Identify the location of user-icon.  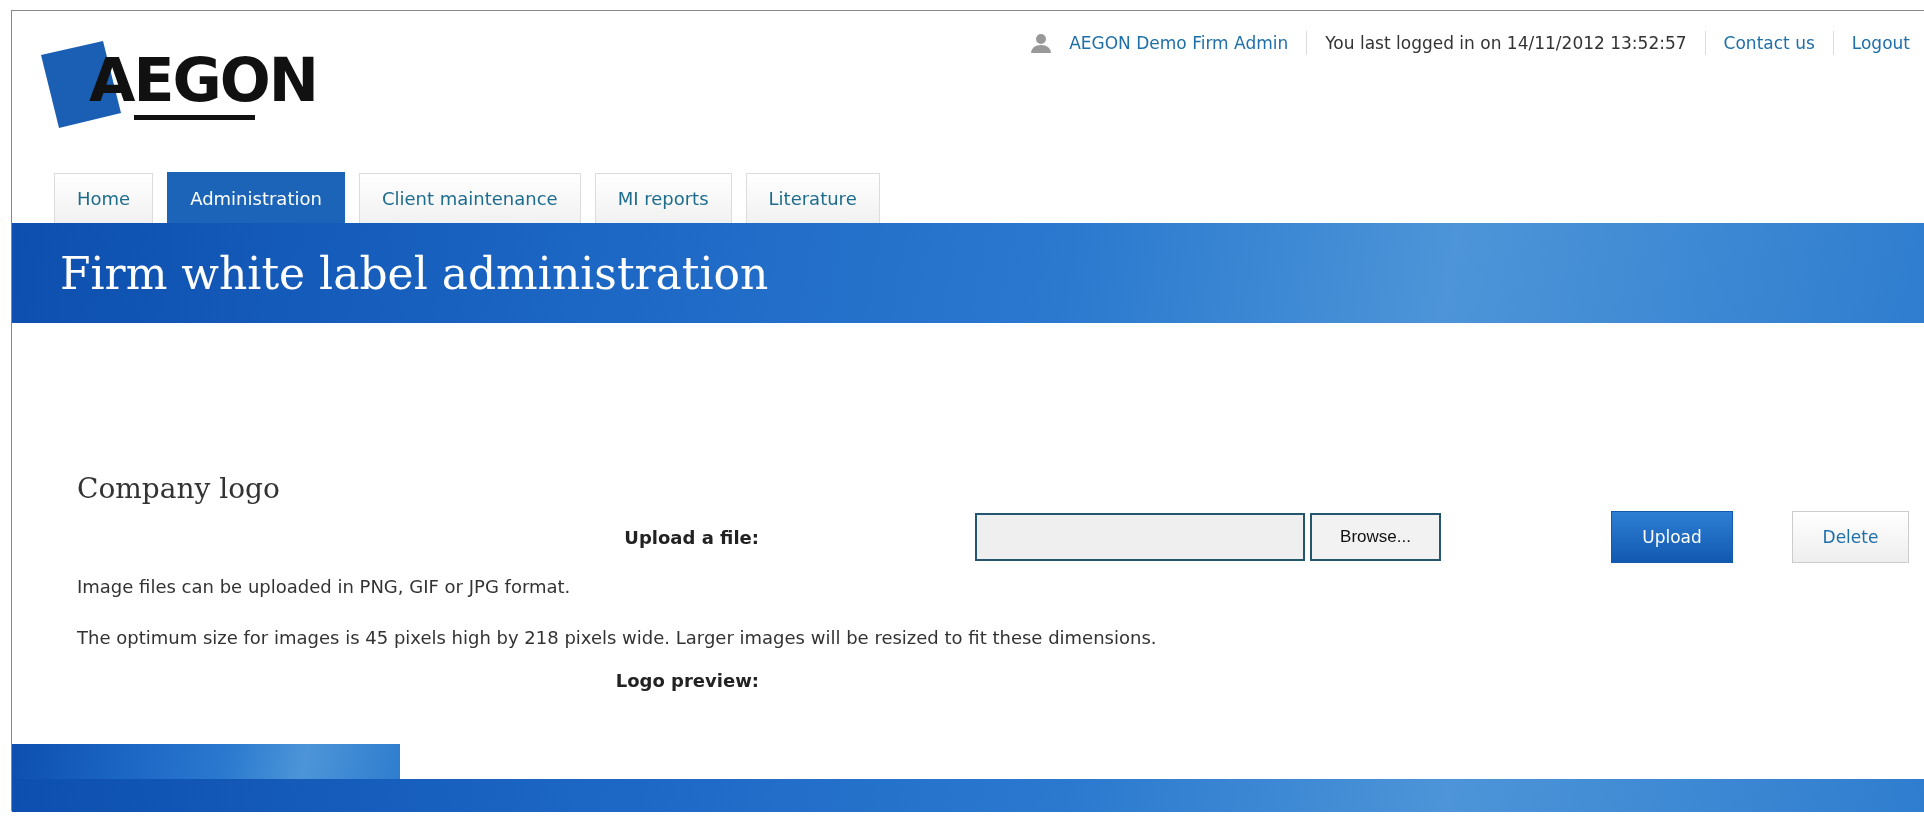
(1041, 43).